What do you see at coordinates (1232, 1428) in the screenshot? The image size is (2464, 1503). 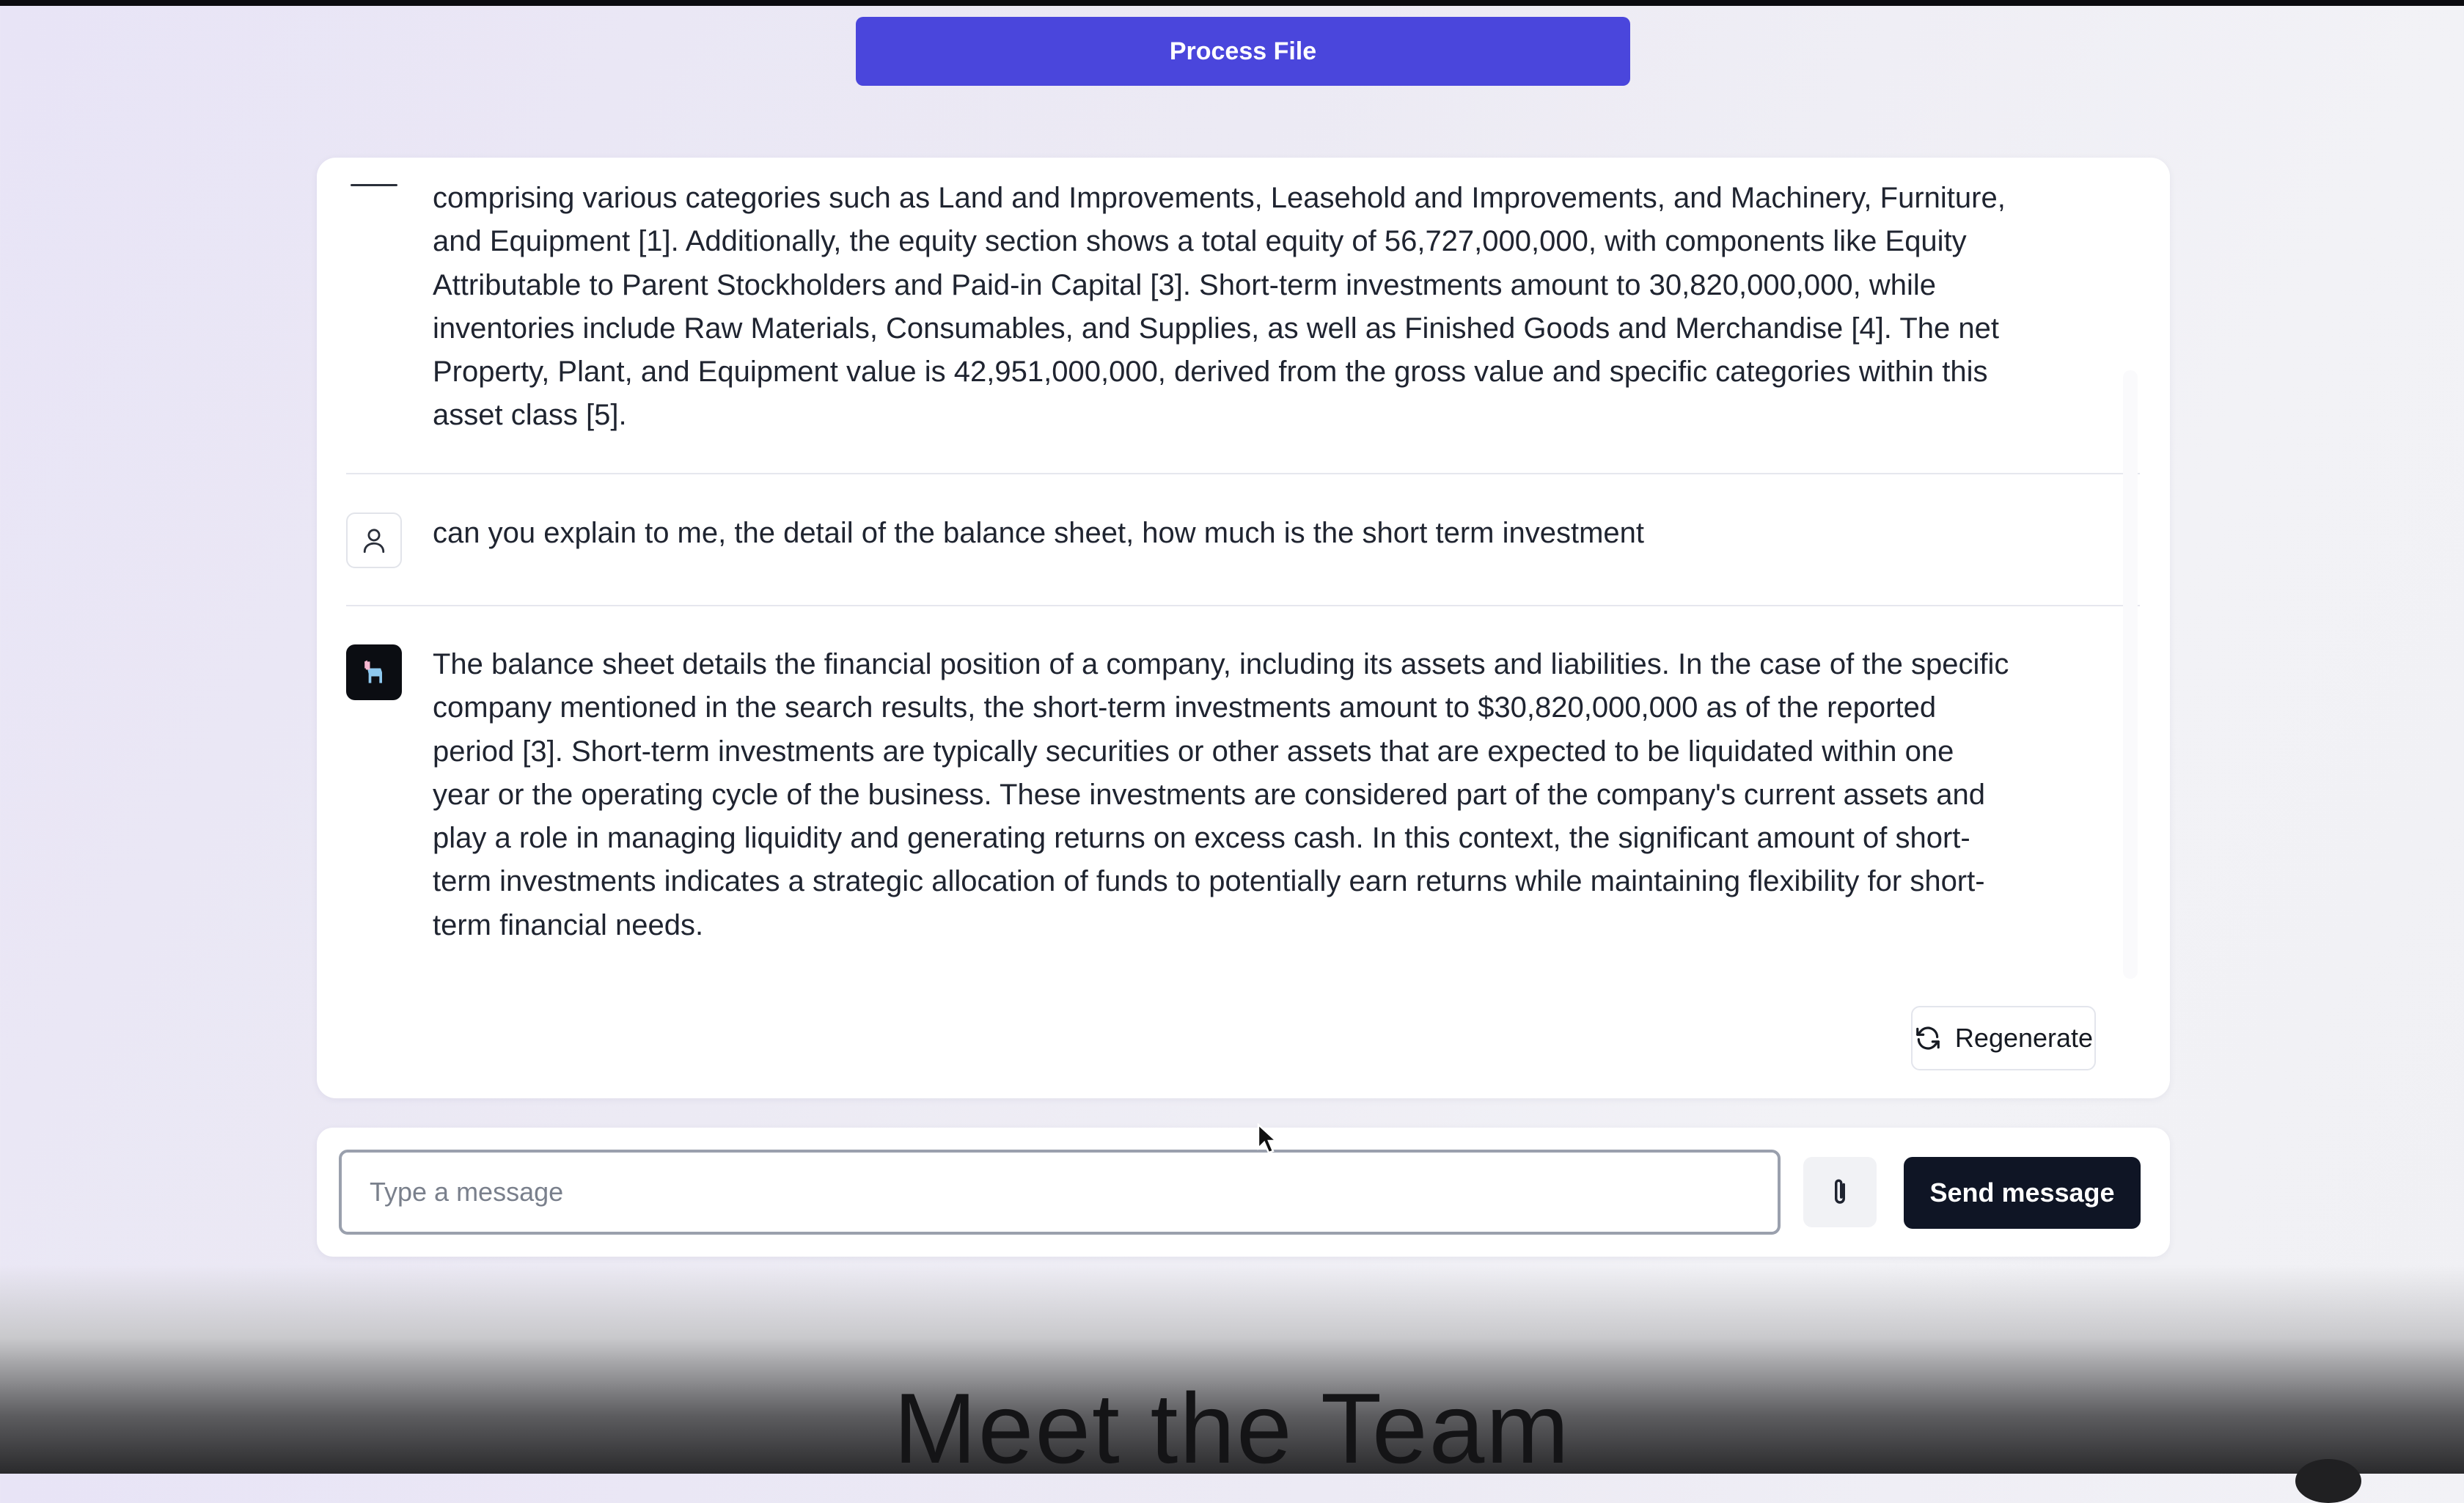 I see `team-section-title: Meet the Team` at bounding box center [1232, 1428].